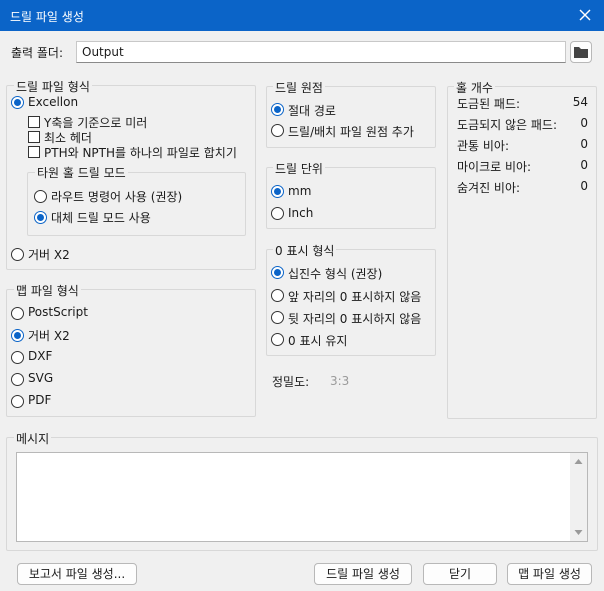  I want to click on micro-vias-label: 마이크로 비아:, so click(494, 167).